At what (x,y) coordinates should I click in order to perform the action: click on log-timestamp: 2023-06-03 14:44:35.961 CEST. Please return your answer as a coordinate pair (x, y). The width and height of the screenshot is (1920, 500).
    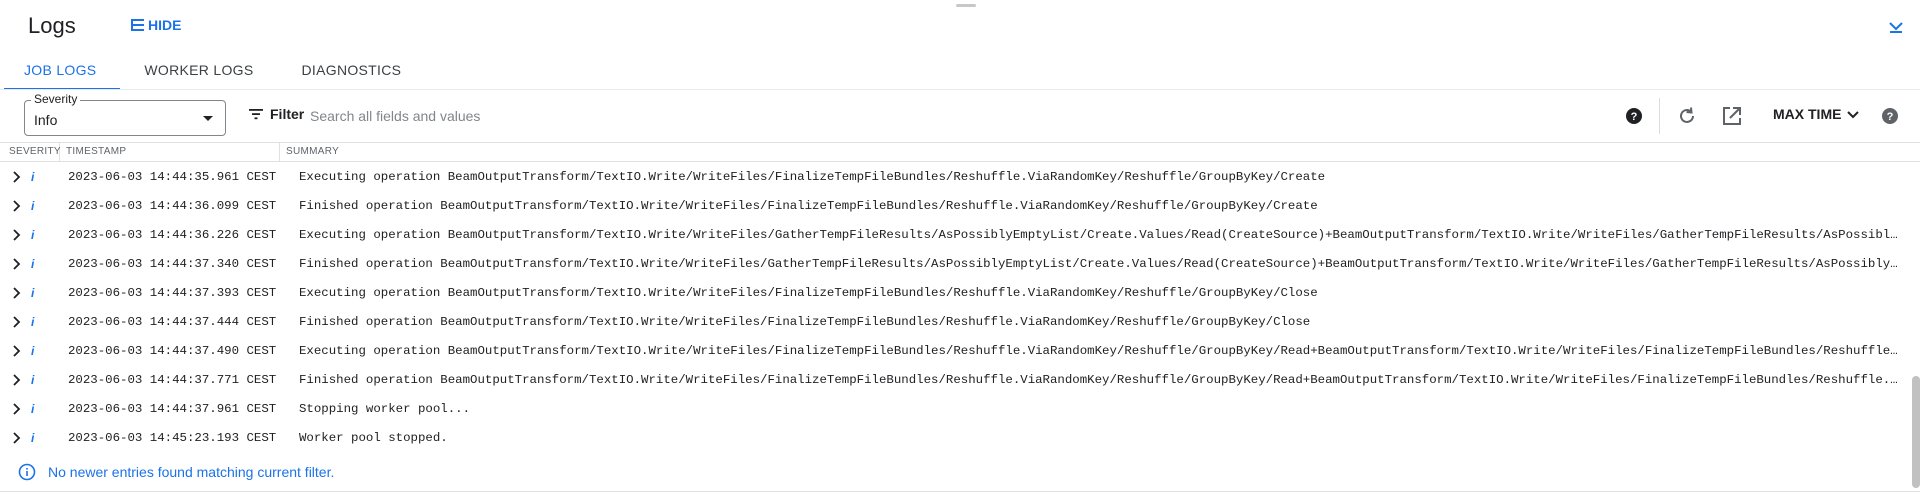
    Looking at the image, I should click on (172, 176).